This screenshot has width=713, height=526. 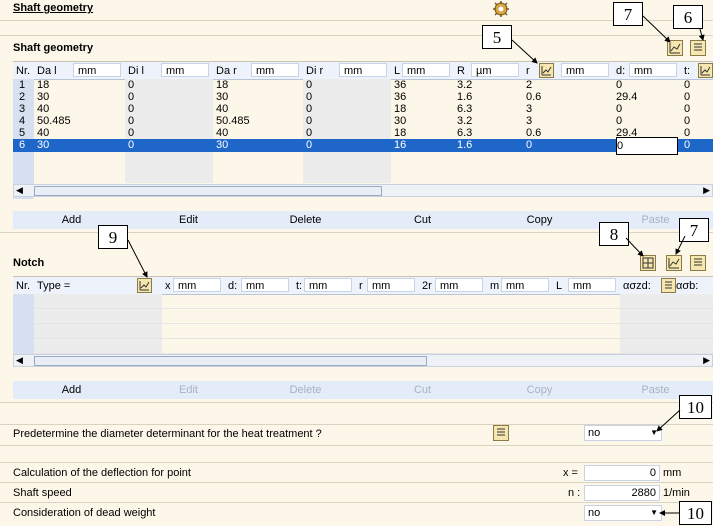 I want to click on dead-weight-label: Consideration of dead weight, so click(x=84, y=513).